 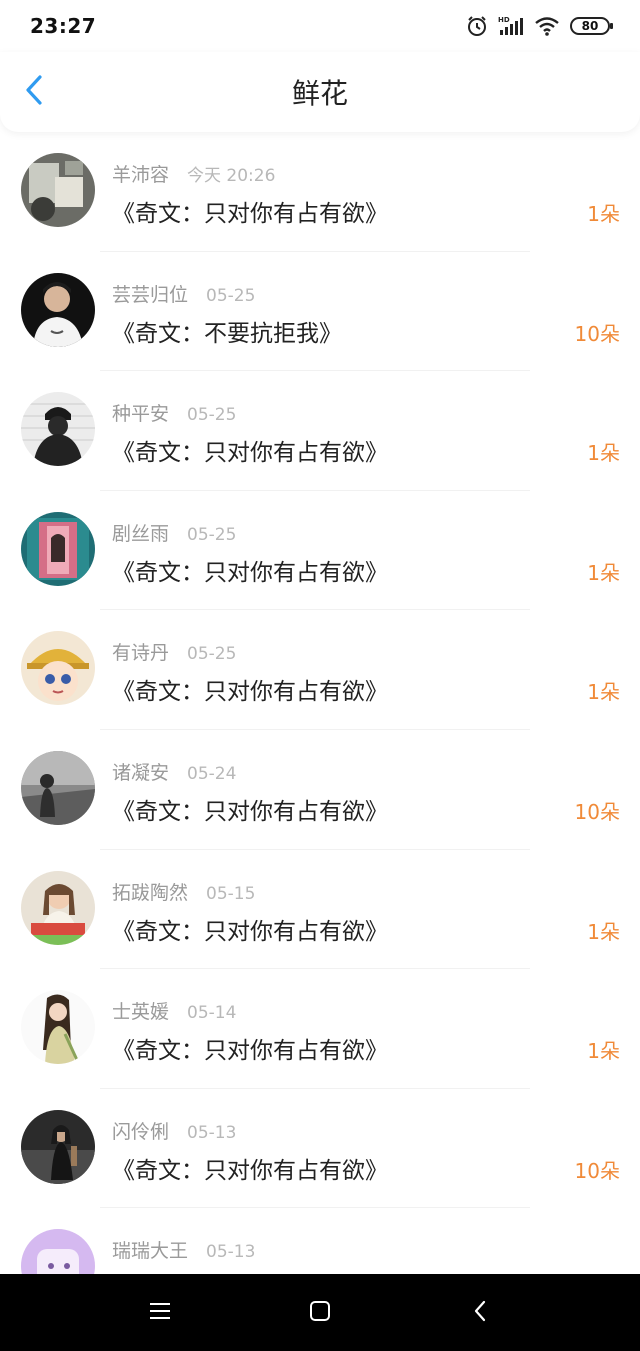 I want to click on list-item: 士英媛 05-14 《奇文：只对你有占有欲》 1朵, so click(x=320, y=1029).